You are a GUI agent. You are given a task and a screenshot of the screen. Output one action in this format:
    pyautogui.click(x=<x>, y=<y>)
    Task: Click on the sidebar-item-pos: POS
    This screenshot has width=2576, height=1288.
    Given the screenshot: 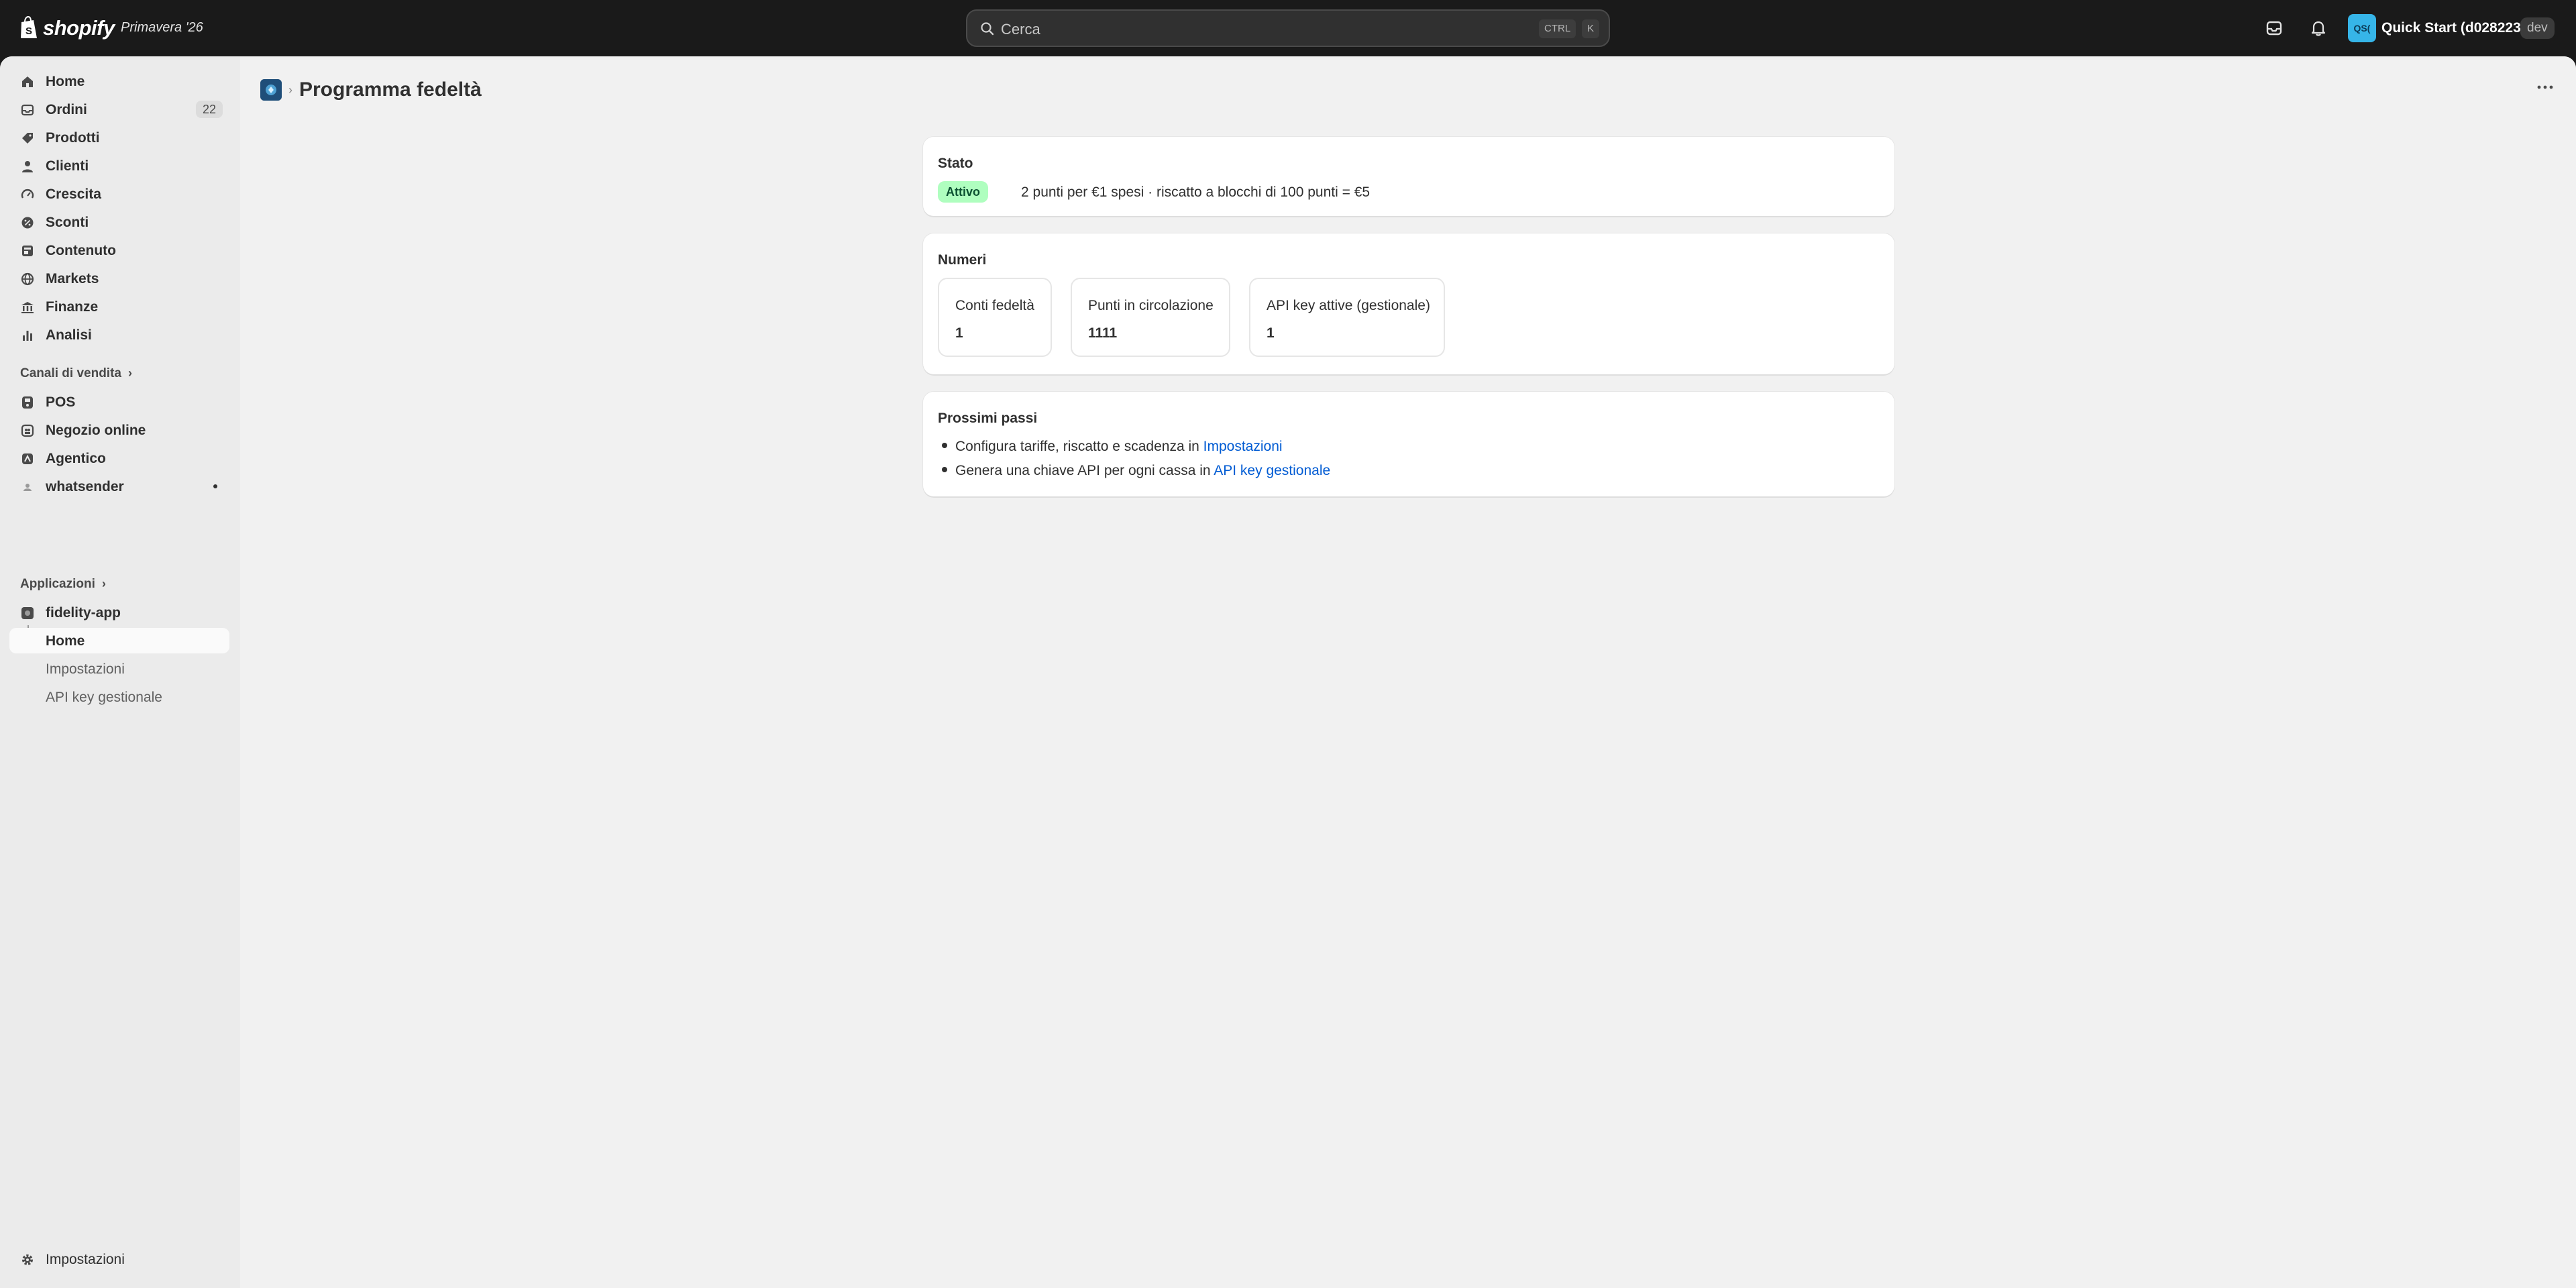 What is the action you would take?
    pyautogui.click(x=119, y=402)
    